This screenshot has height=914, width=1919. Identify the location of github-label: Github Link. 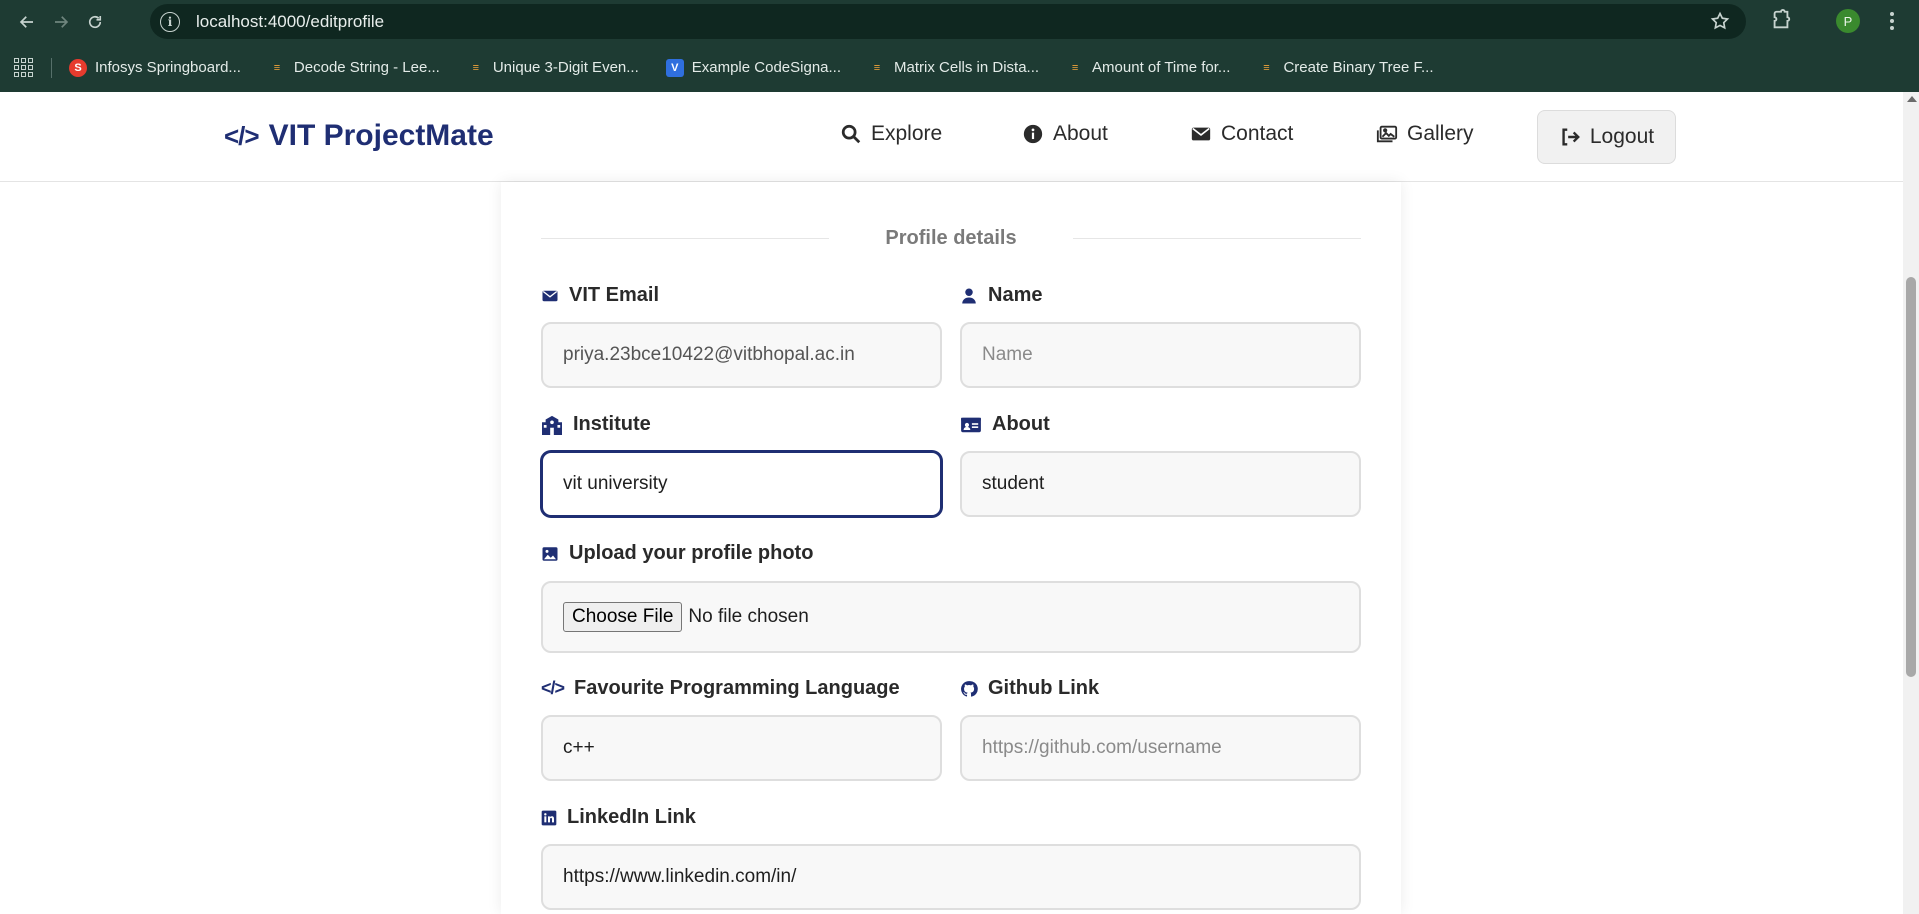
(1029, 688).